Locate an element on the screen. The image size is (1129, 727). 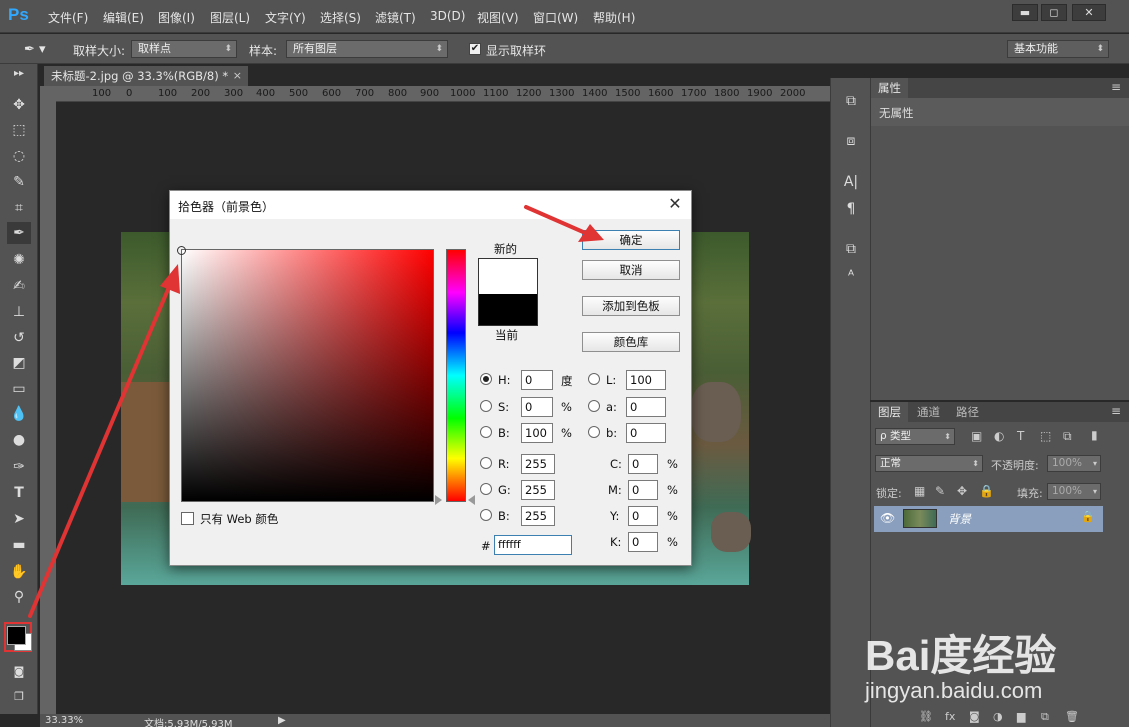
green-radio is located at coordinates (486, 489).